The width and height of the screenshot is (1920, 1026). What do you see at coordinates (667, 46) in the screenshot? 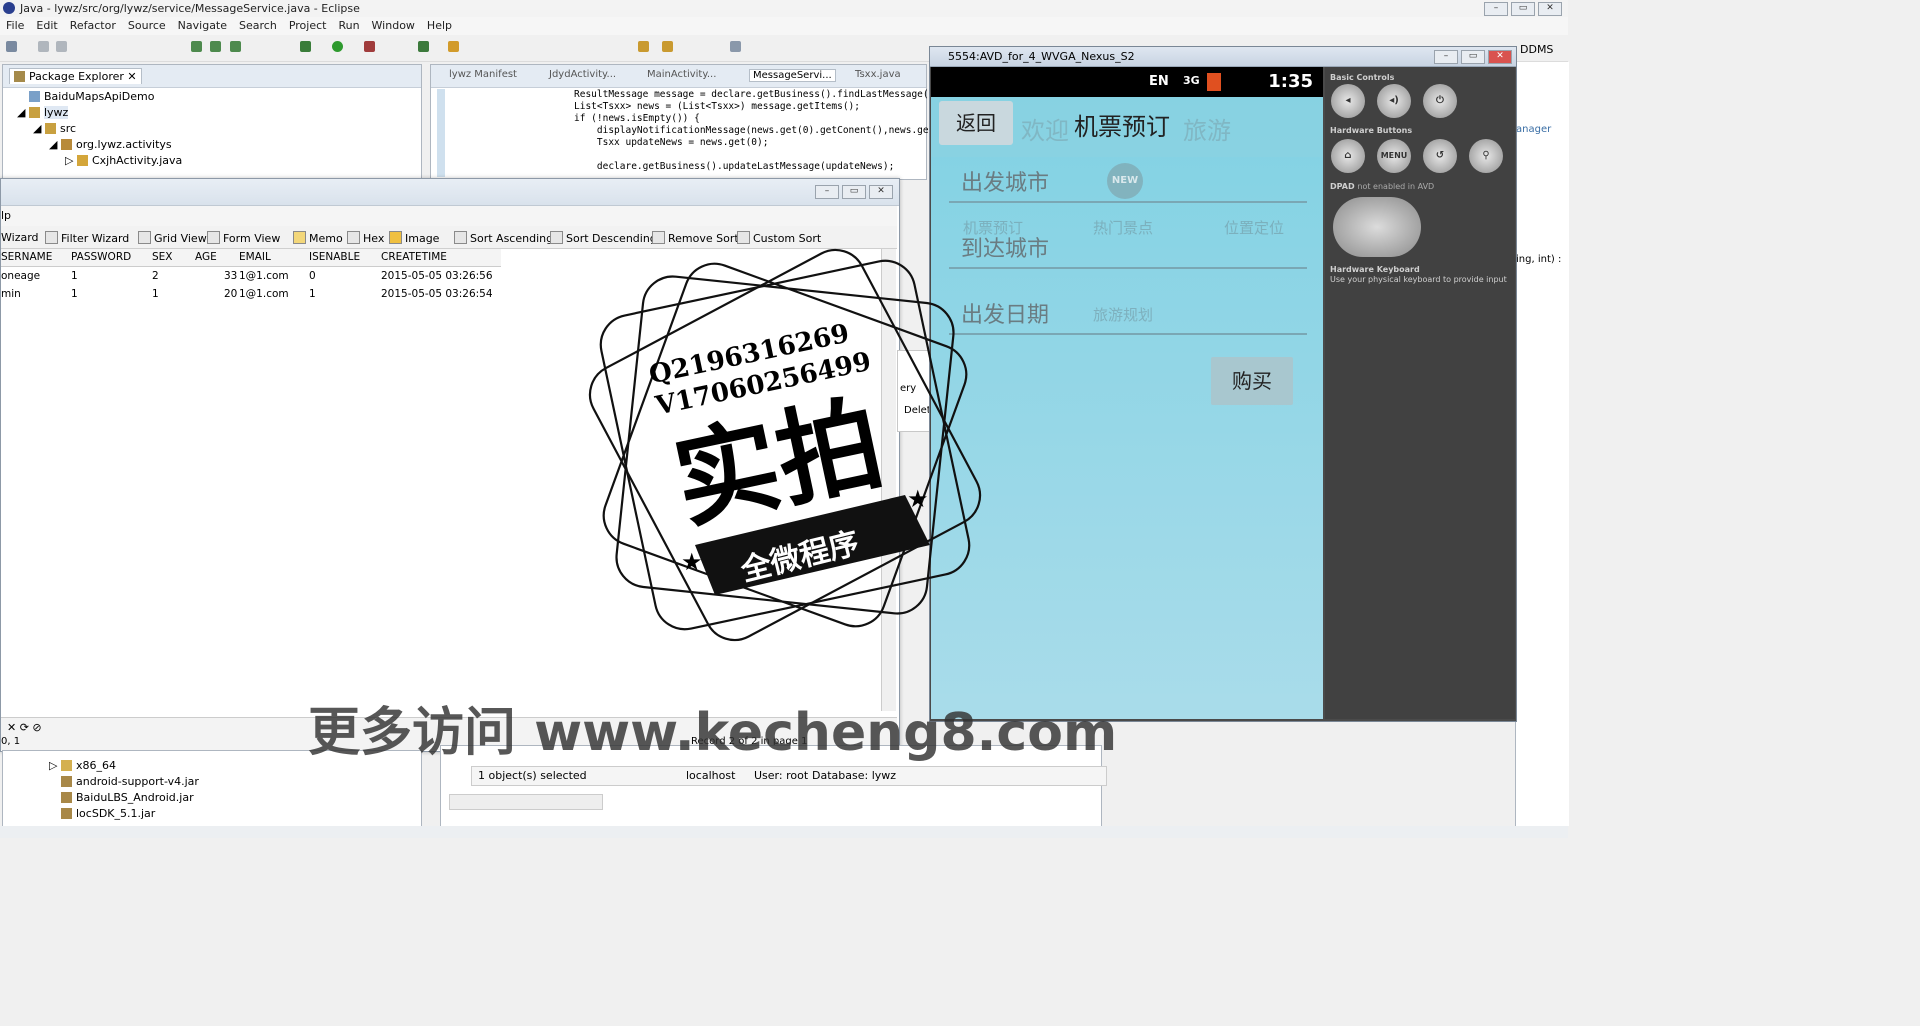
I see `forward-icon` at bounding box center [667, 46].